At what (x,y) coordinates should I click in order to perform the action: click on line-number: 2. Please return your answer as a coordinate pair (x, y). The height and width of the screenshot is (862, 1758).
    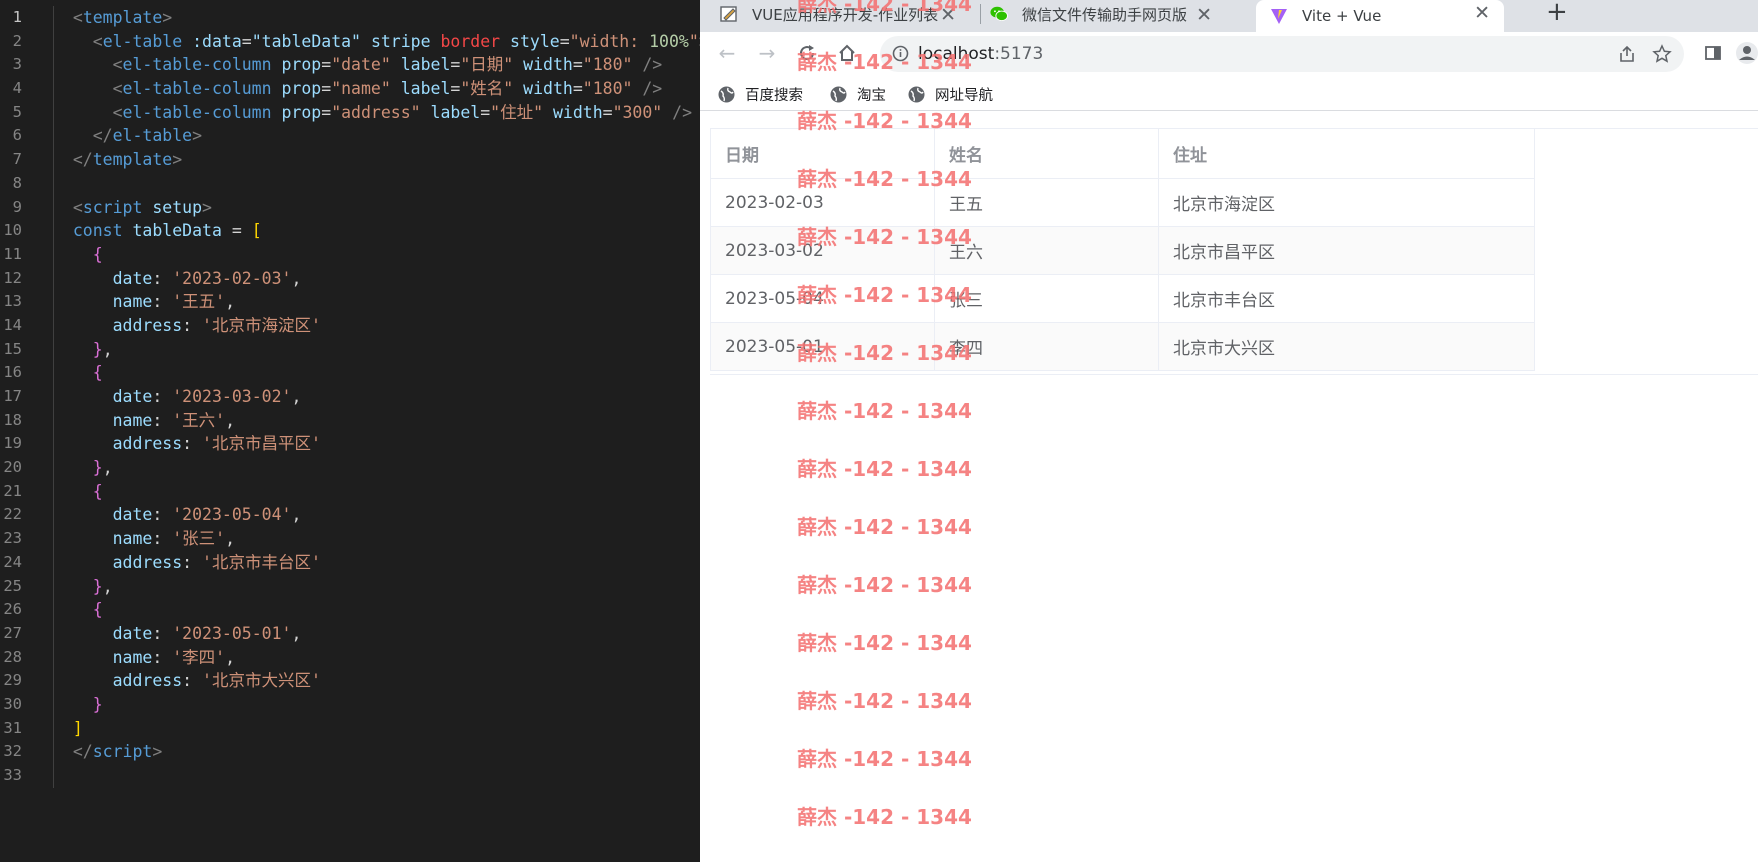
    Looking at the image, I should click on (17, 40).